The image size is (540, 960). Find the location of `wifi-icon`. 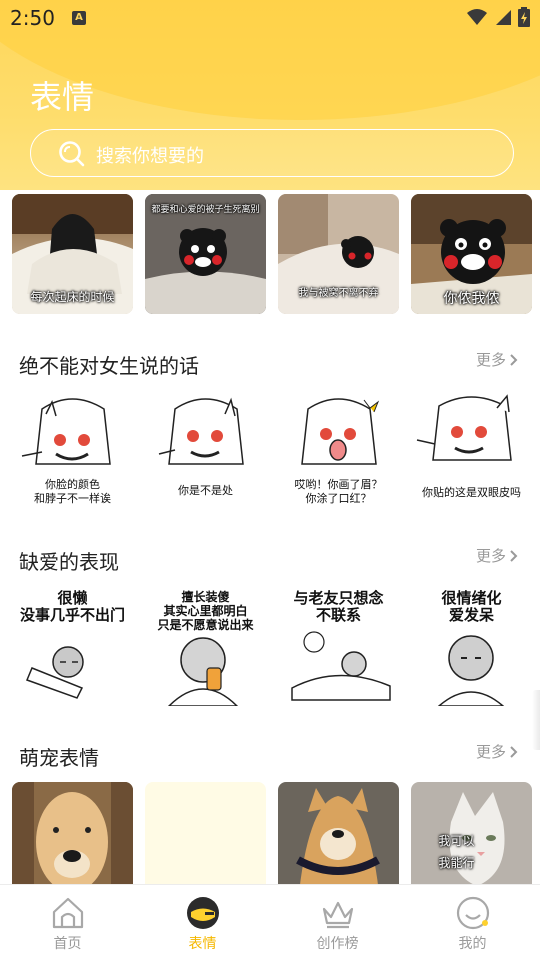

wifi-icon is located at coordinates (477, 17).